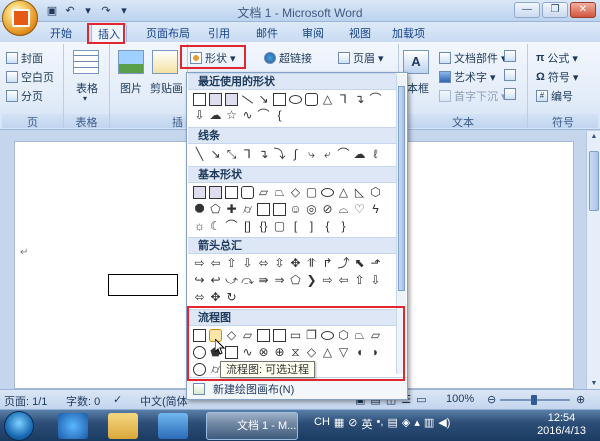 The image size is (600, 441). Describe the element at coordinates (231, 226) in the screenshot. I see `basic-arc: ⌒` at that location.